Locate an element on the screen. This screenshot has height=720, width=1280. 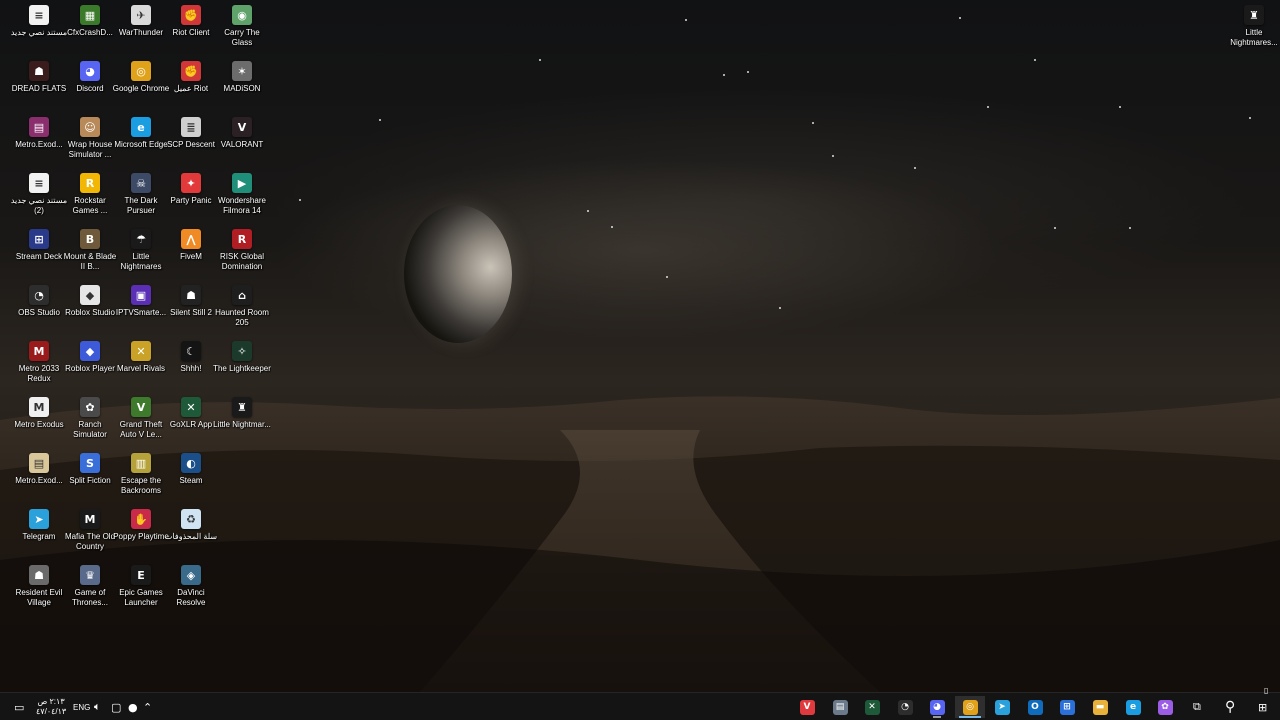
file-explorer-taskbar-2: ▤ is located at coordinates (840, 707).